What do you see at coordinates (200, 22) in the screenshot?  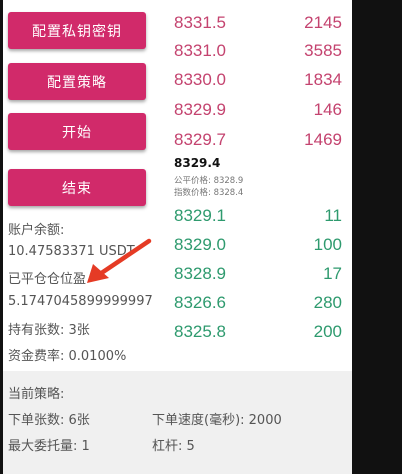 I see `ask-price: 8331.5` at bounding box center [200, 22].